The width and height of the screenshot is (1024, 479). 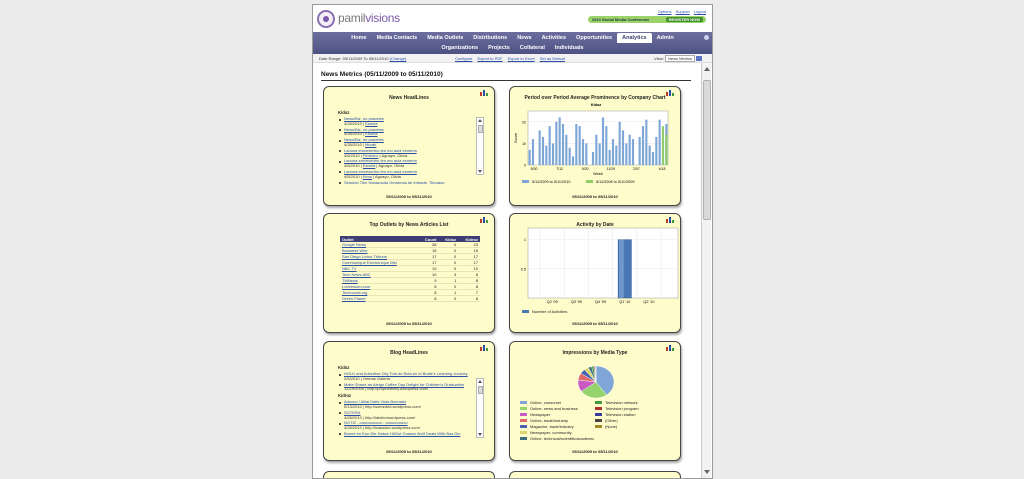 What do you see at coordinates (354, 244) in the screenshot?
I see `outlet-link: Google News` at bounding box center [354, 244].